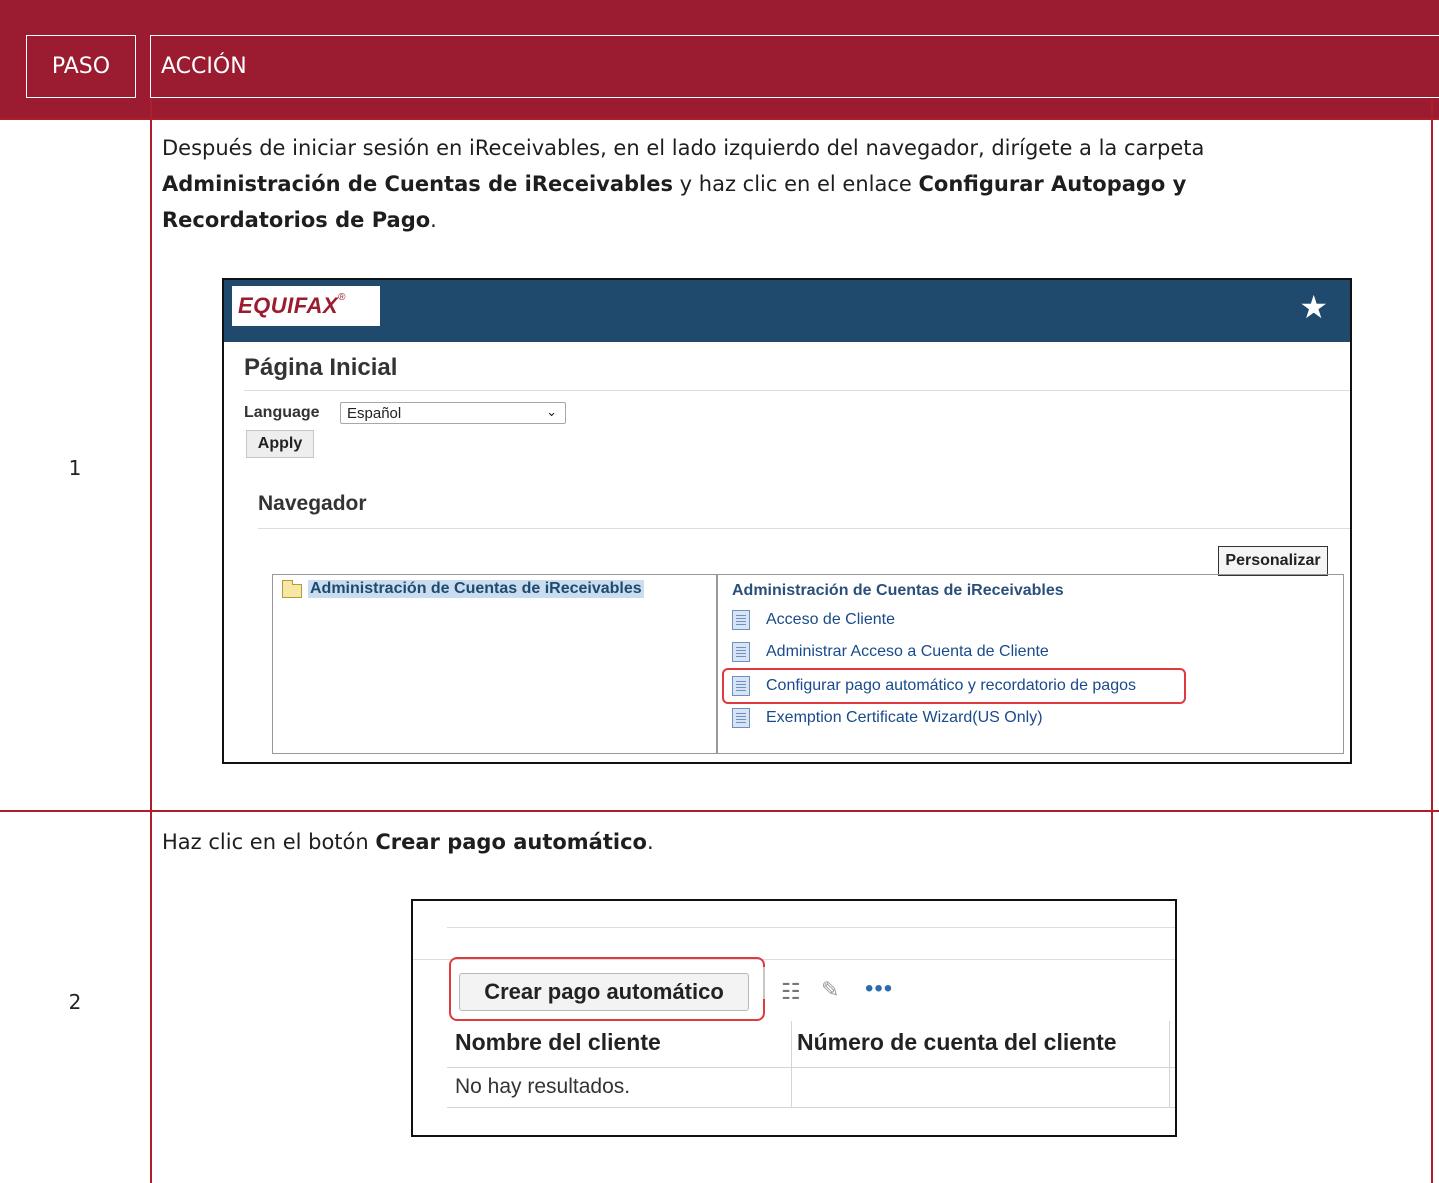 This screenshot has width=1439, height=1183. Describe the element at coordinates (551, 411) in the screenshot. I see `chevron-down-icon: ⌄` at that location.